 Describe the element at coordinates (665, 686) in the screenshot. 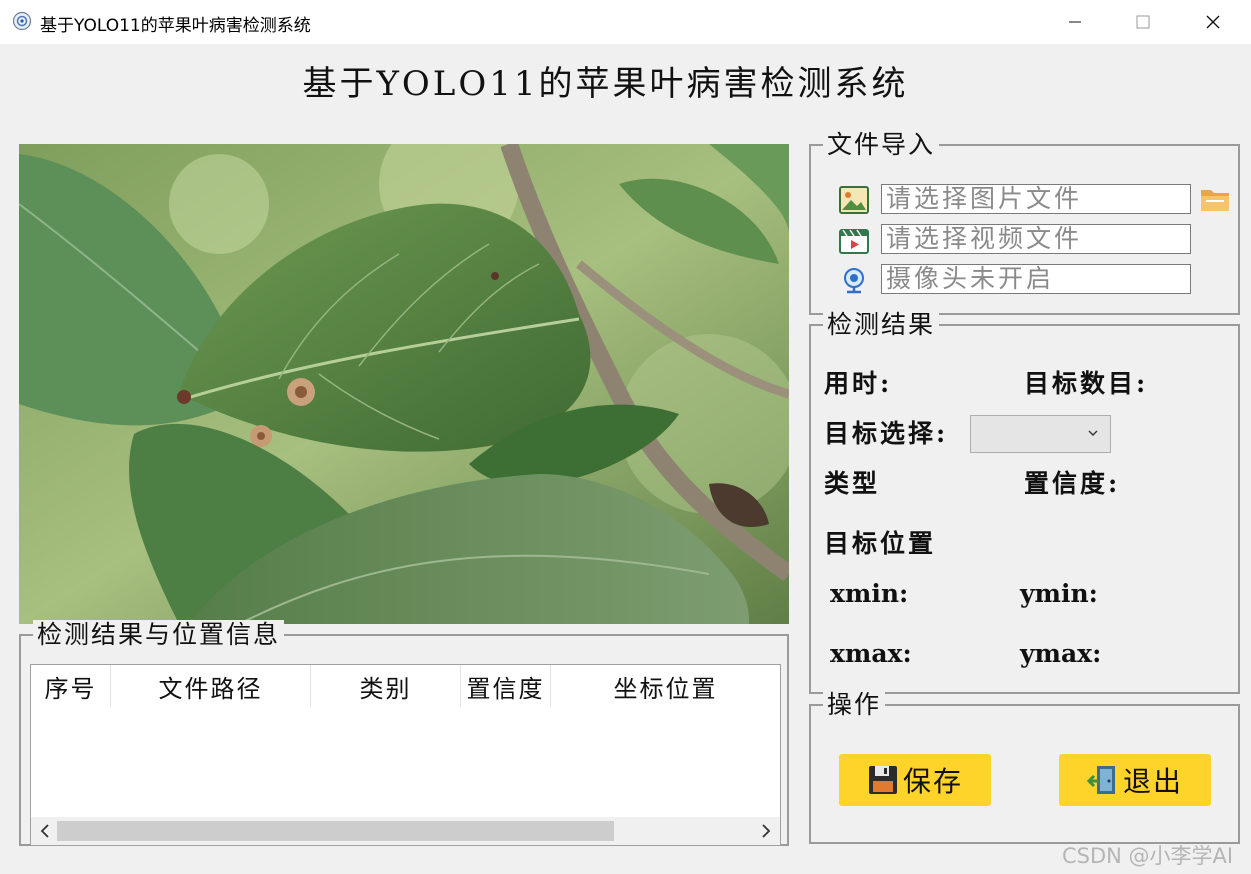

I see `column-header-coordinates: 坐标位置` at that location.